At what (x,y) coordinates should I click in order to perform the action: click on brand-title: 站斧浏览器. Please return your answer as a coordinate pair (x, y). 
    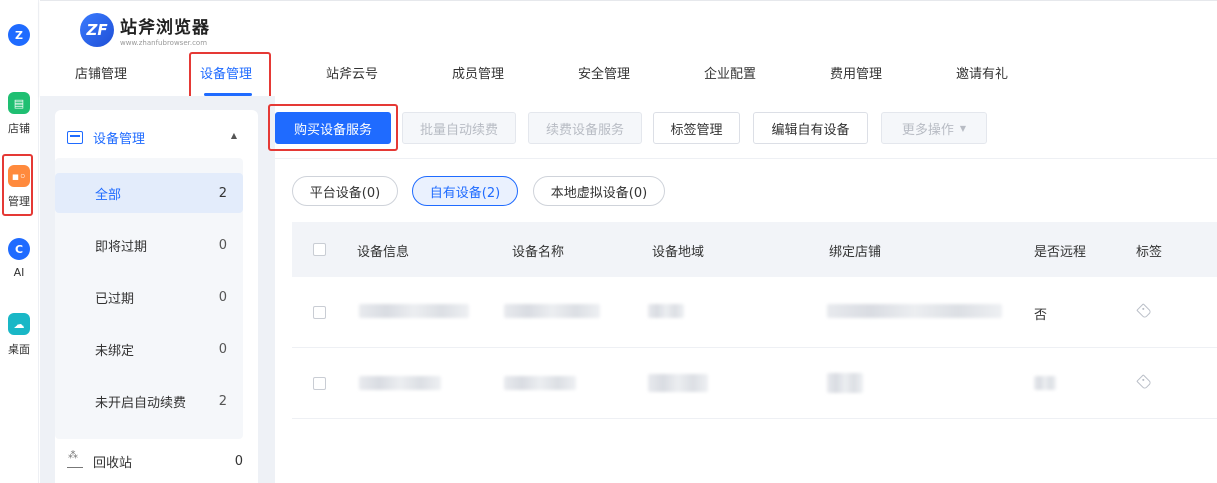
    Looking at the image, I should click on (165, 28).